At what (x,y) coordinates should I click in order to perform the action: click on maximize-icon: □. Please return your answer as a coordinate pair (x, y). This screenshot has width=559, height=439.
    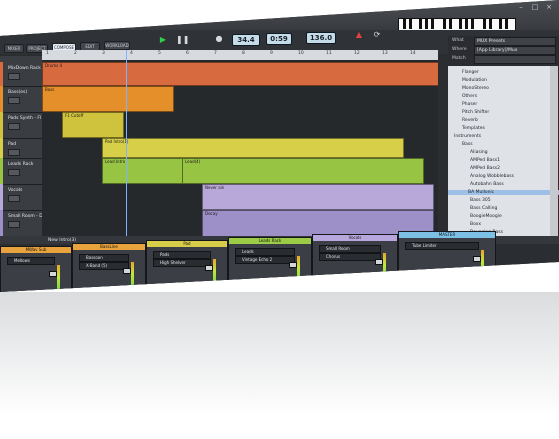
    Looking at the image, I should click on (535, 7).